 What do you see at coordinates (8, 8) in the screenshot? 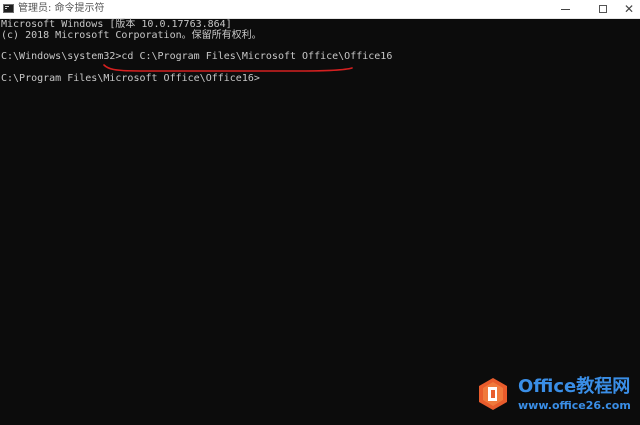
I see `cmd-app-icon` at bounding box center [8, 8].